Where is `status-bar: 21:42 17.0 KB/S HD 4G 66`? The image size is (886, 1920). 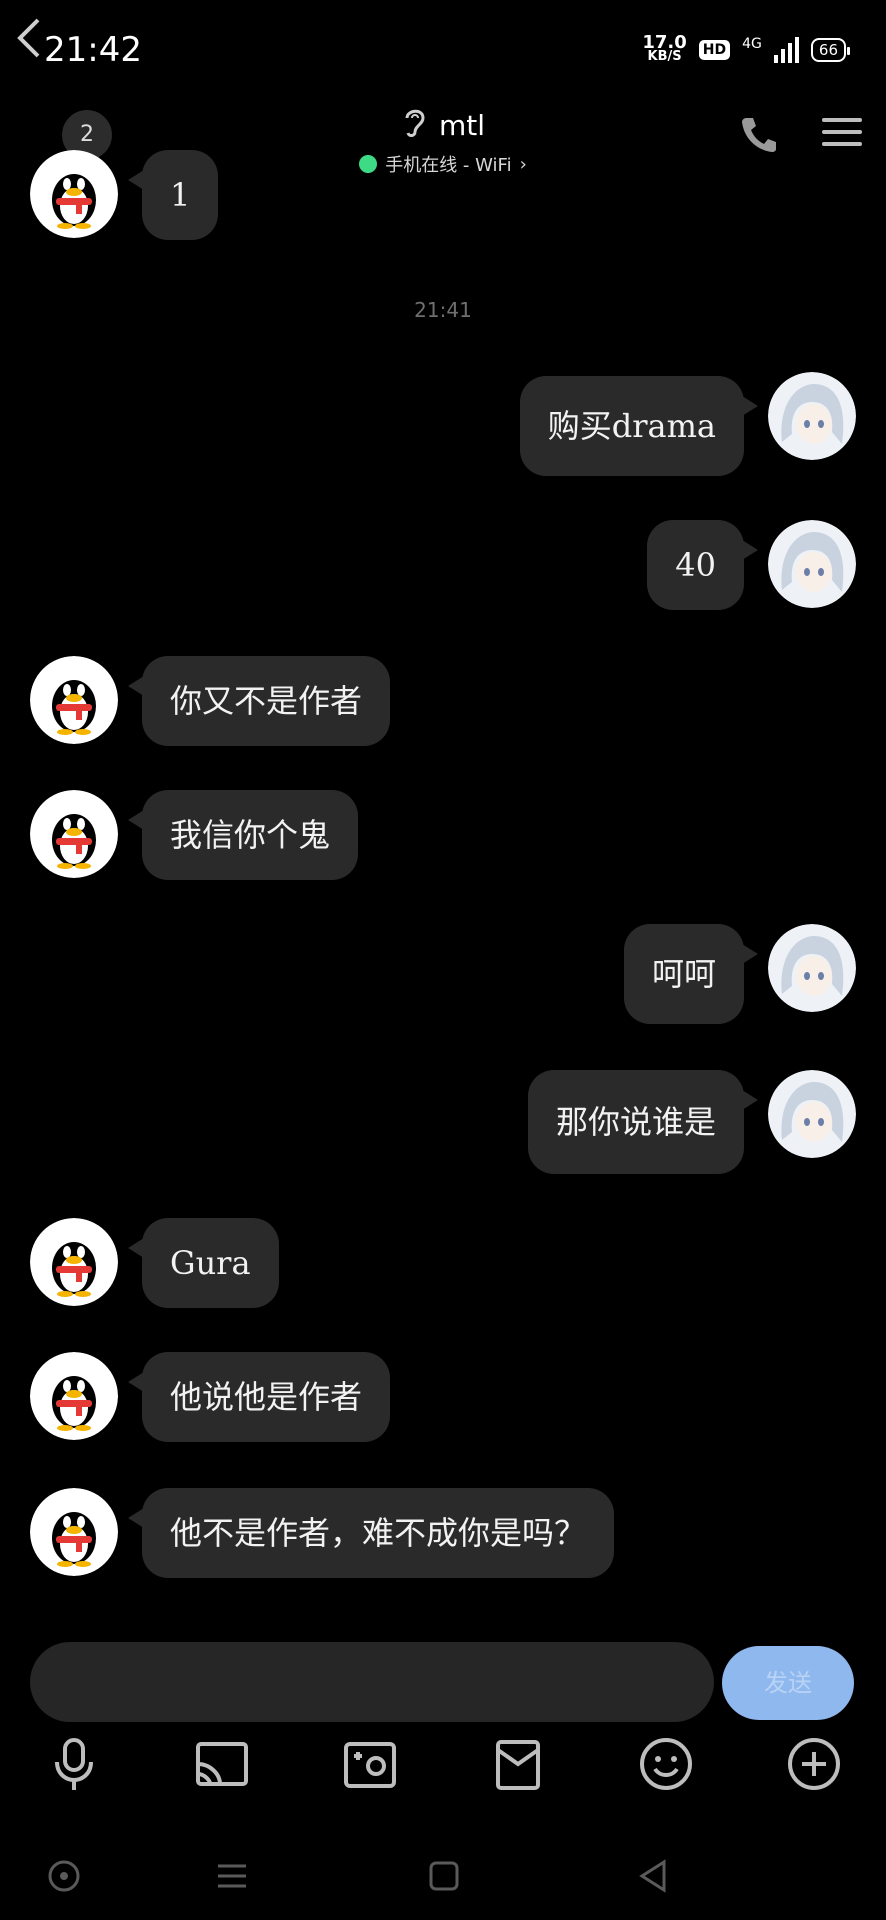 status-bar: 21:42 17.0 KB/S HD 4G 66 is located at coordinates (443, 50).